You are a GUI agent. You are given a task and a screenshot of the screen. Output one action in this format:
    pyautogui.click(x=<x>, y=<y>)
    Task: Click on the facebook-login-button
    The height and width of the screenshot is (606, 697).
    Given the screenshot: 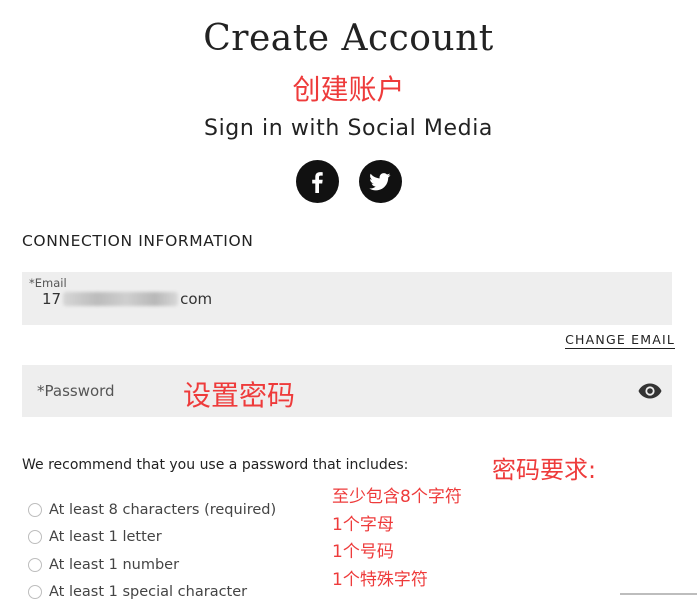 What is the action you would take?
    pyautogui.click(x=317, y=181)
    